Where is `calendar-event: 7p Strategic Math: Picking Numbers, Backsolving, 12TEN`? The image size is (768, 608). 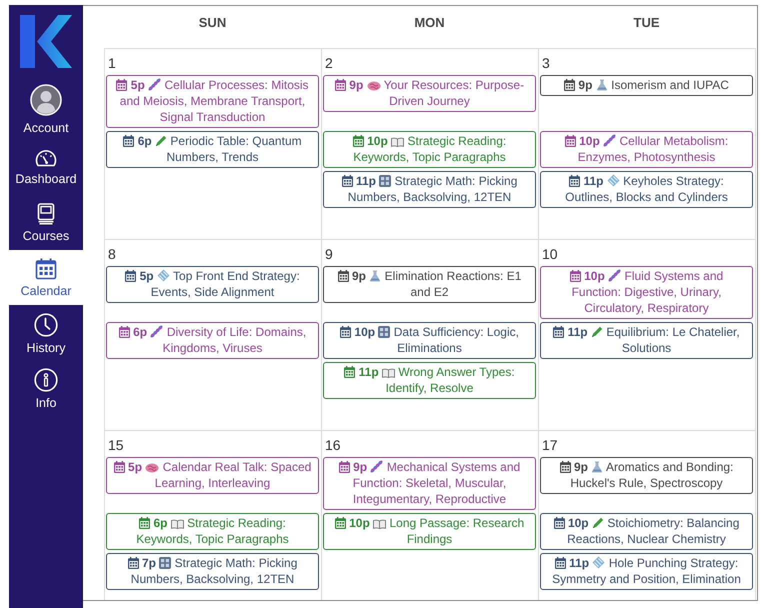 calendar-event: 7p Strategic Math: Picking Numbers, Backsolving, 12TEN is located at coordinates (212, 571).